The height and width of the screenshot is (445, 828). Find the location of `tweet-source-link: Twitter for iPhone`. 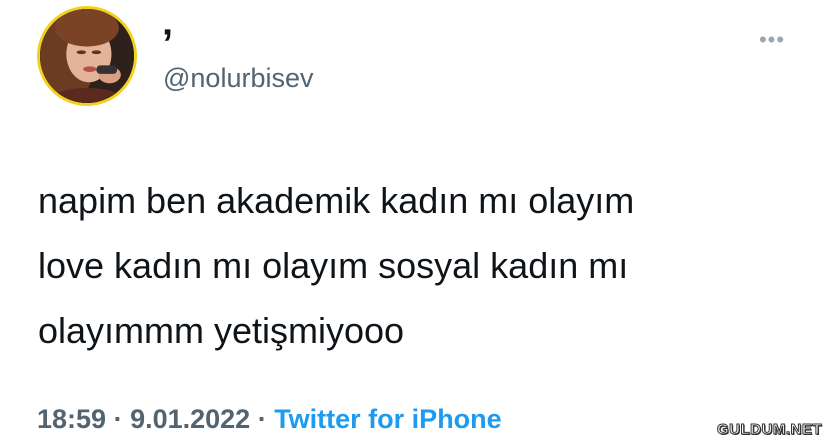

tweet-source-link: Twitter for iPhone is located at coordinates (388, 419).